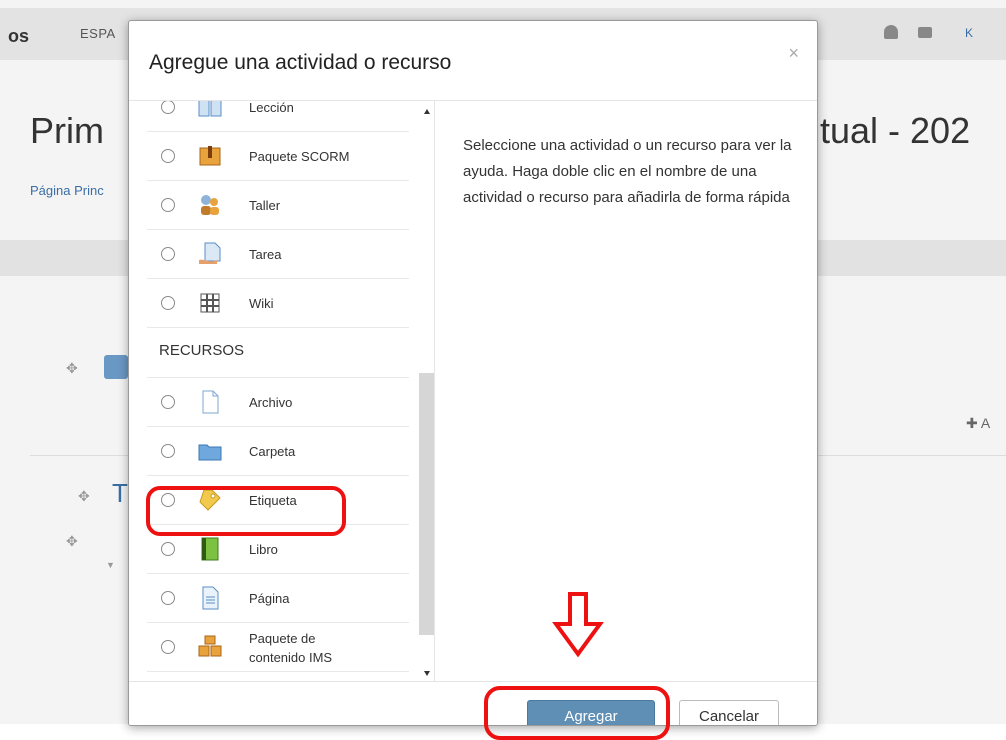  What do you see at coordinates (272, 451) in the screenshot?
I see `option-label: Carpeta` at bounding box center [272, 451].